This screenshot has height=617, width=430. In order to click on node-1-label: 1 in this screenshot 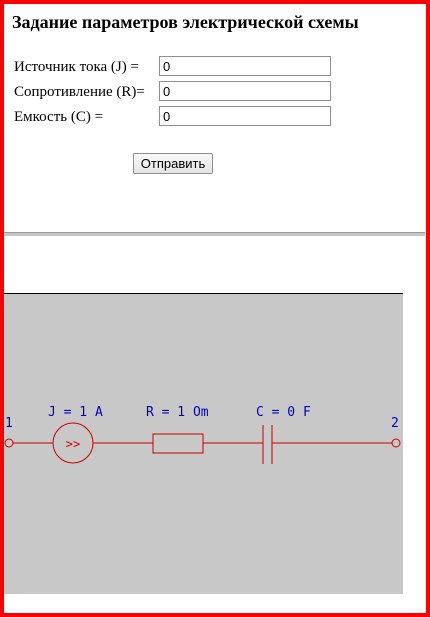, I will do `click(9, 423)`.